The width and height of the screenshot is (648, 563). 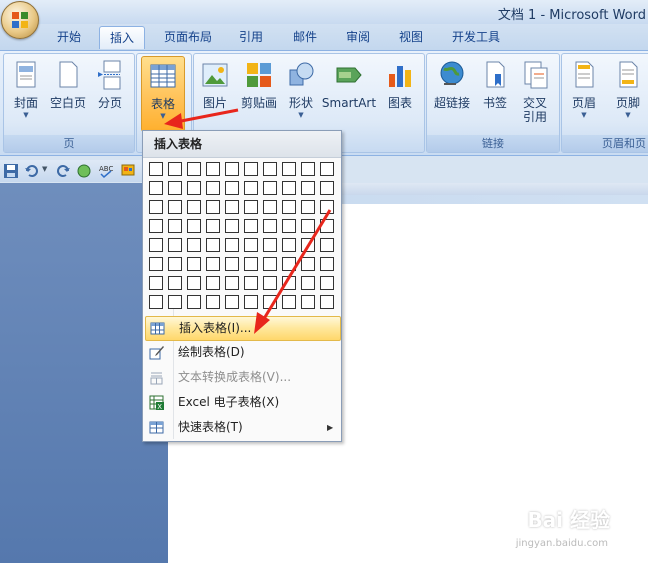 What do you see at coordinates (349, 83) in the screenshot?
I see `smartart-button: SmartArt` at bounding box center [349, 83].